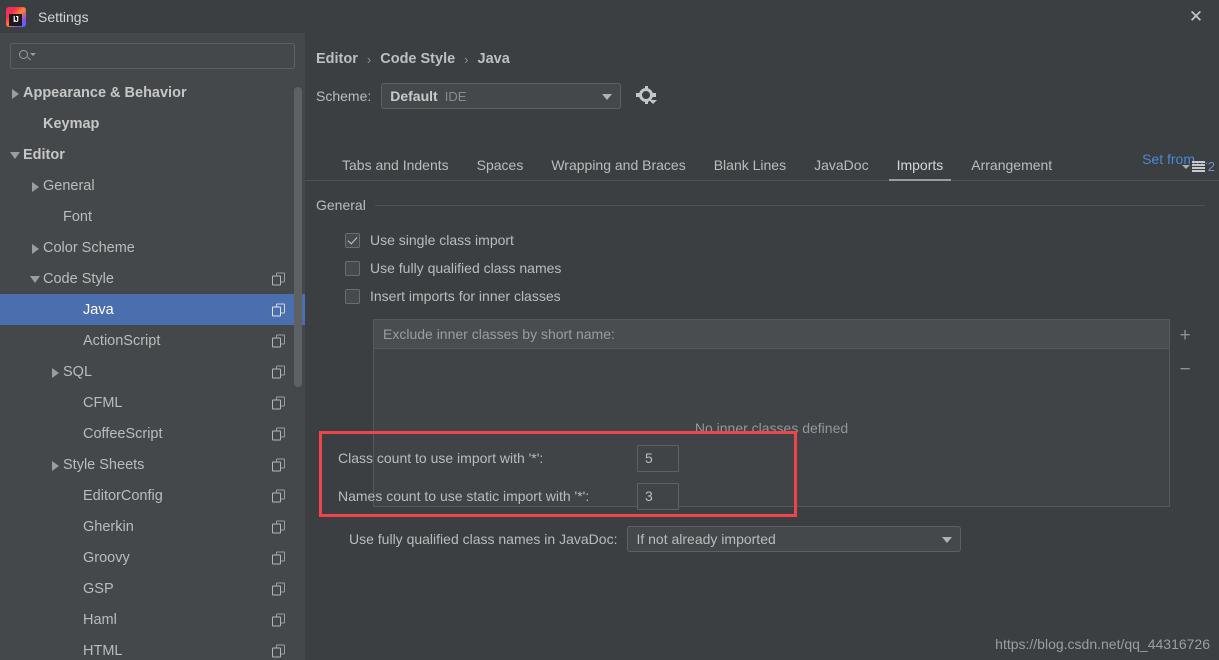 Image resolution: width=1219 pixels, height=660 pixels. I want to click on remove-row-button: −, so click(1185, 369).